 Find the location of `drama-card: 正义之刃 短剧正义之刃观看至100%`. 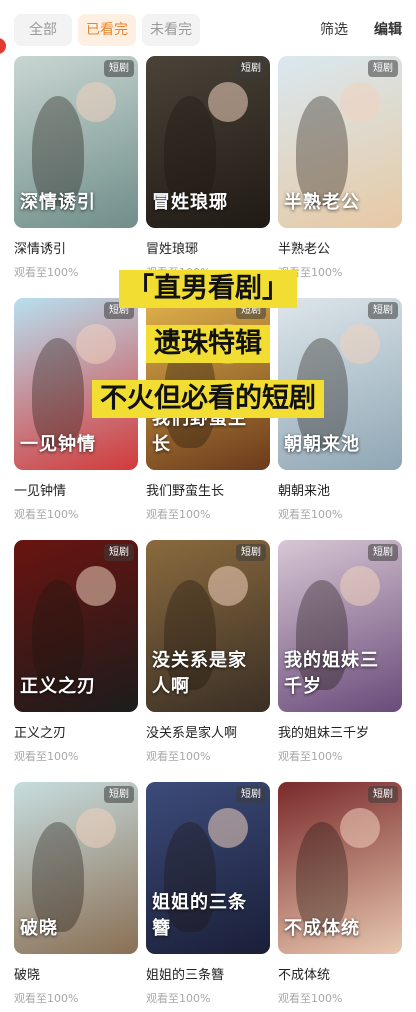

drama-card: 正义之刃 短剧正义之刃观看至100% is located at coordinates (76, 656).